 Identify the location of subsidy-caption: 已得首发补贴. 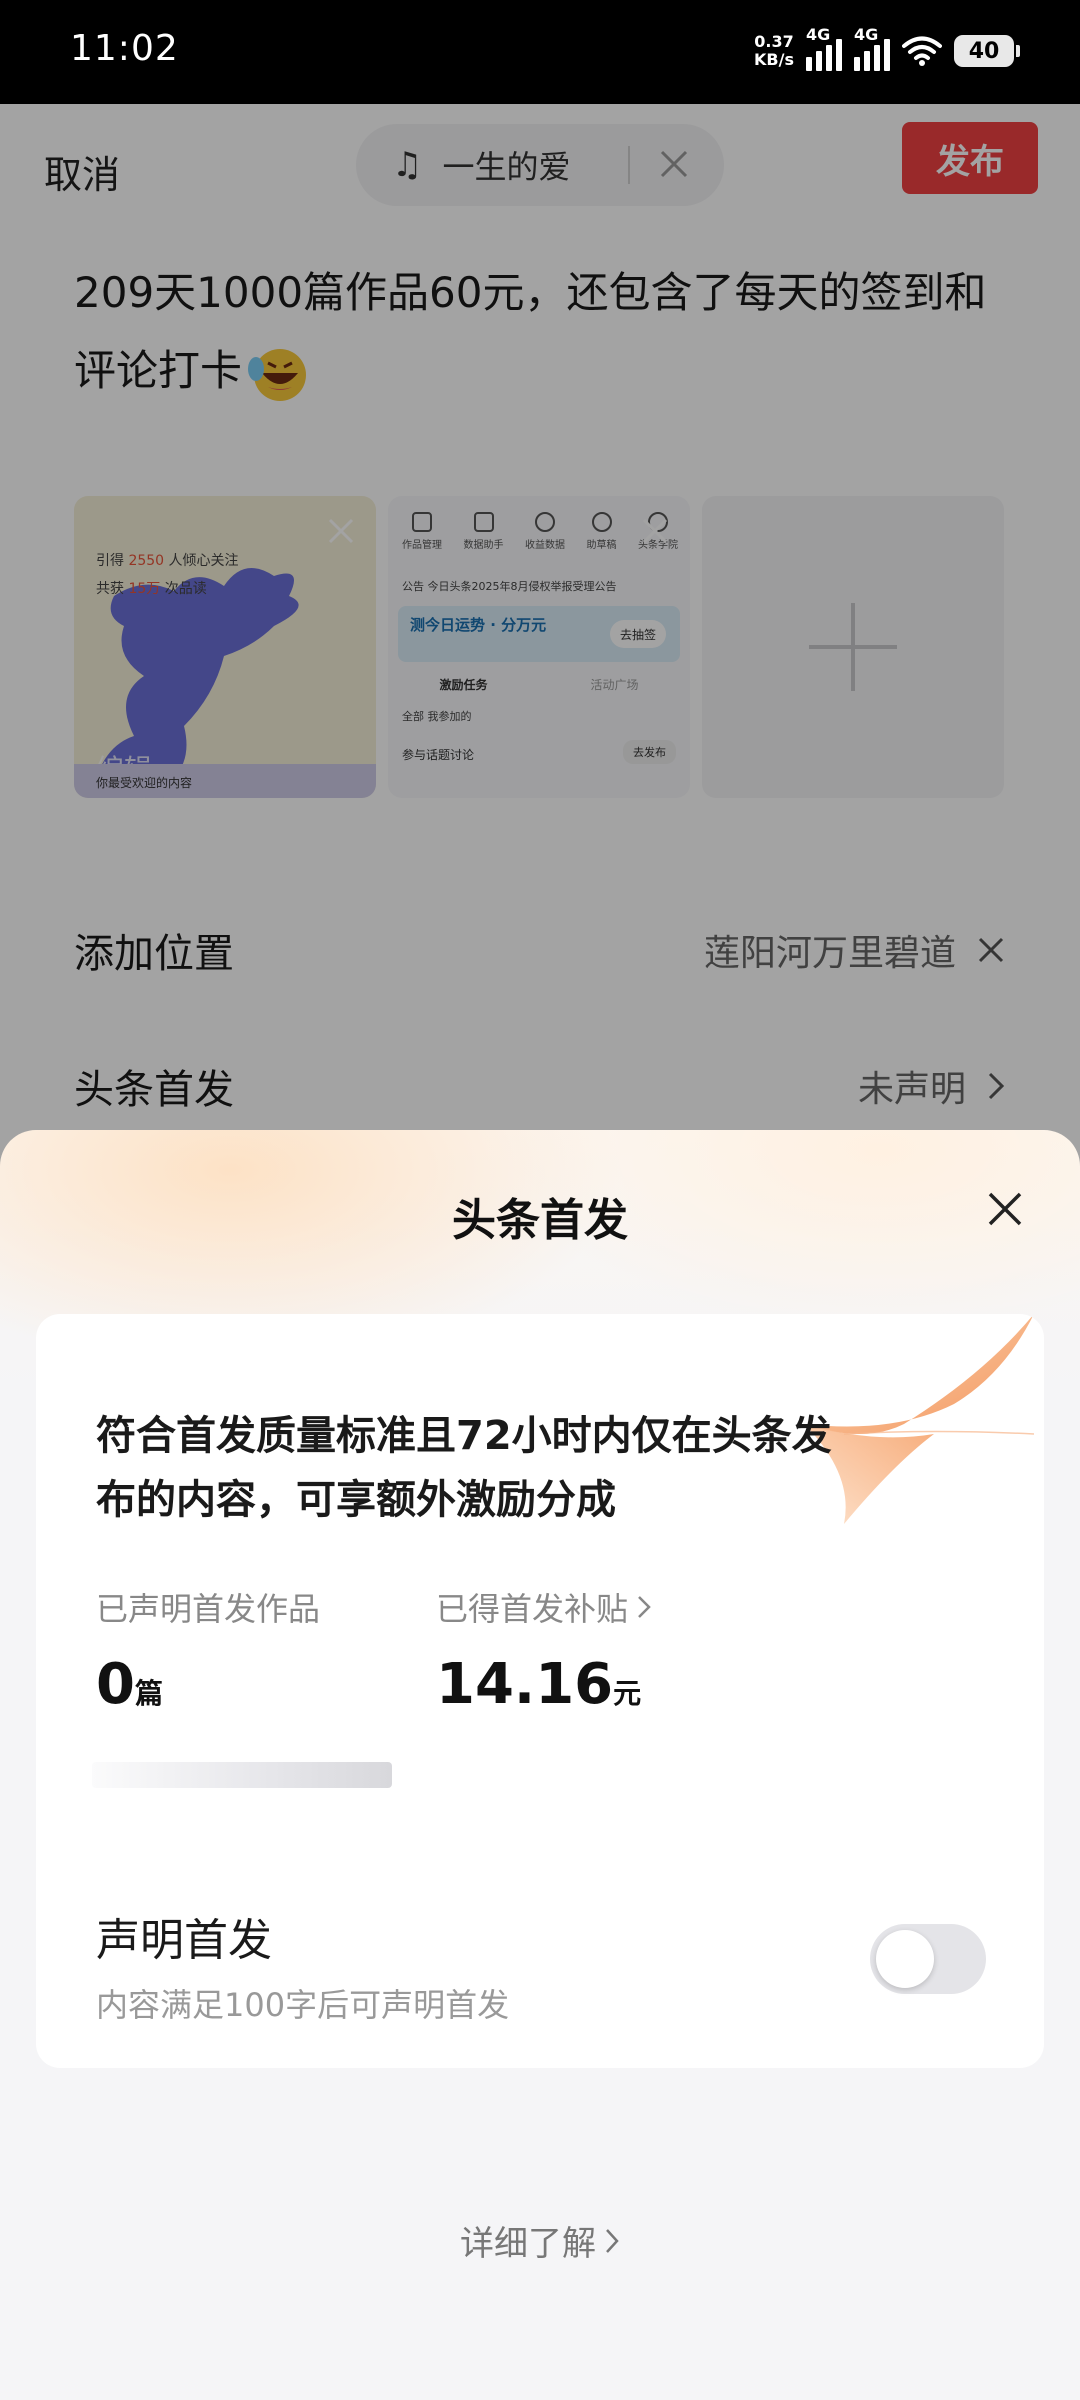
(532, 1609).